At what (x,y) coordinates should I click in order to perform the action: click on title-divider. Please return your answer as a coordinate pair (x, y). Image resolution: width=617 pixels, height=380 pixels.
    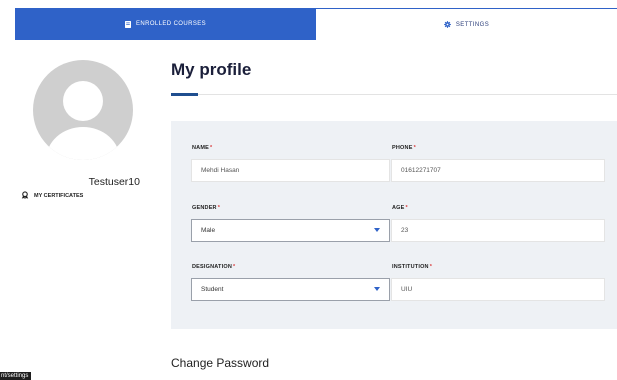
    Looking at the image, I should click on (394, 94).